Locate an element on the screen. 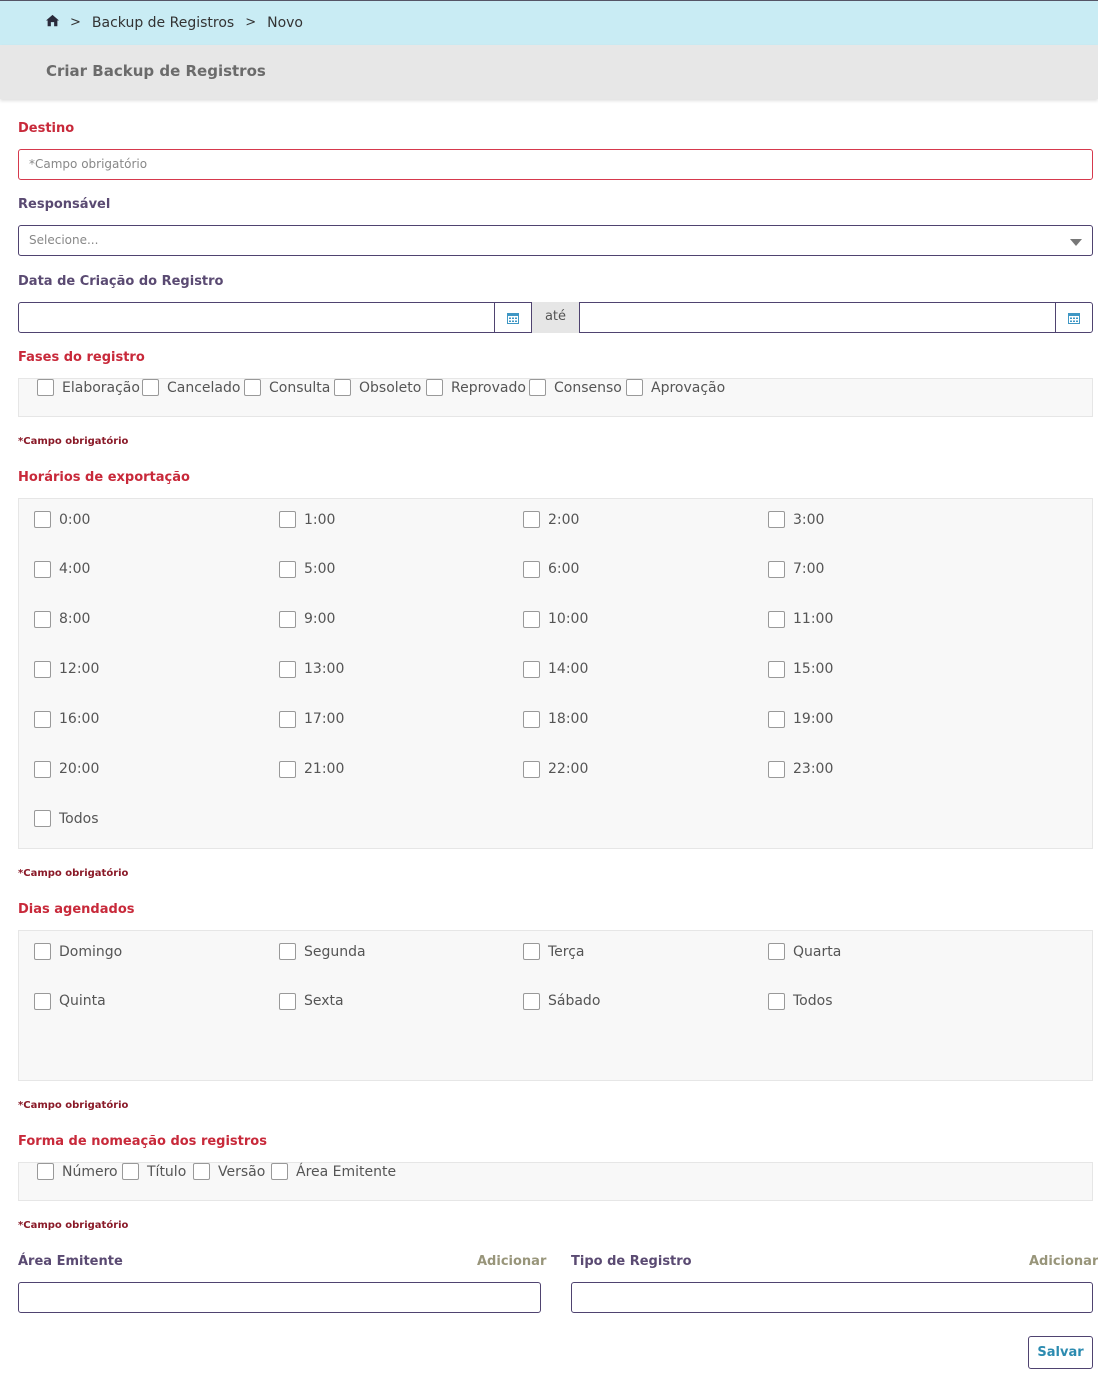 This screenshot has width=1098, height=1389. breadcrumb-item-backup: Backup de Registros is located at coordinates (163, 23).